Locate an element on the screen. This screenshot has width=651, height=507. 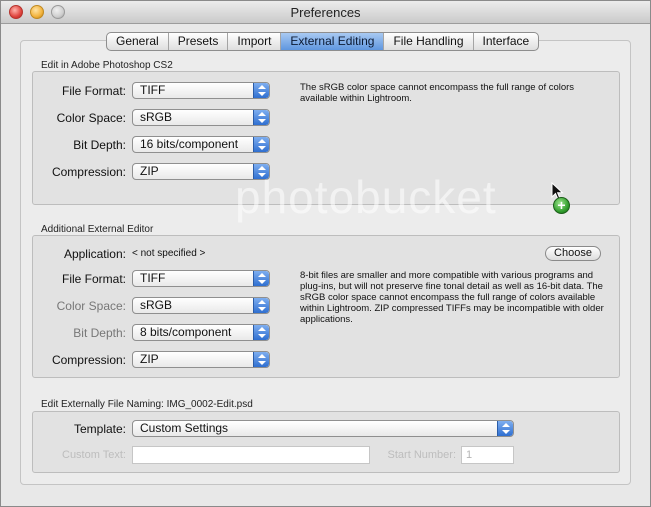
title-bar: Preferences is located at coordinates (325, 12).